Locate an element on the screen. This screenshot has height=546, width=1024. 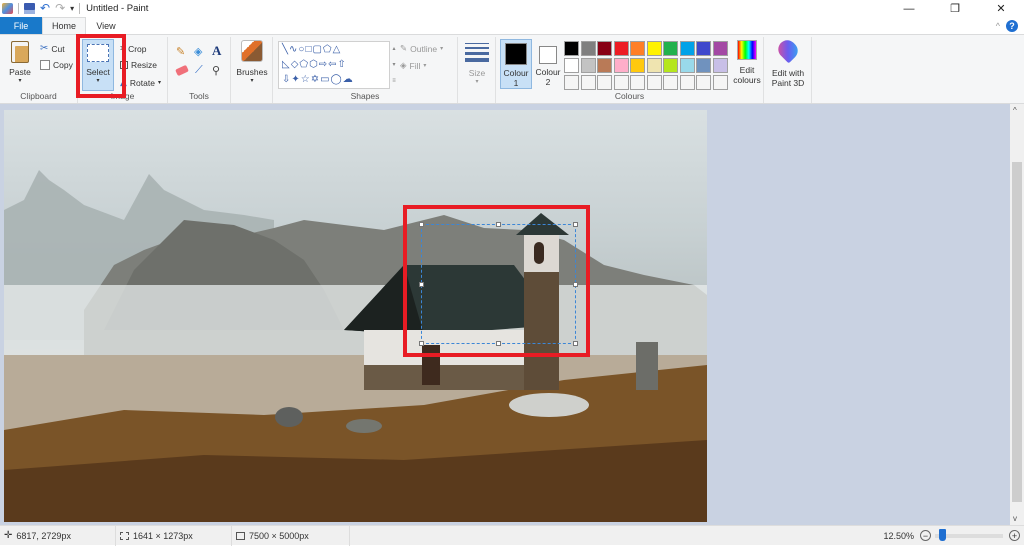
cut-label: Cut is located at coordinates (58, 48).